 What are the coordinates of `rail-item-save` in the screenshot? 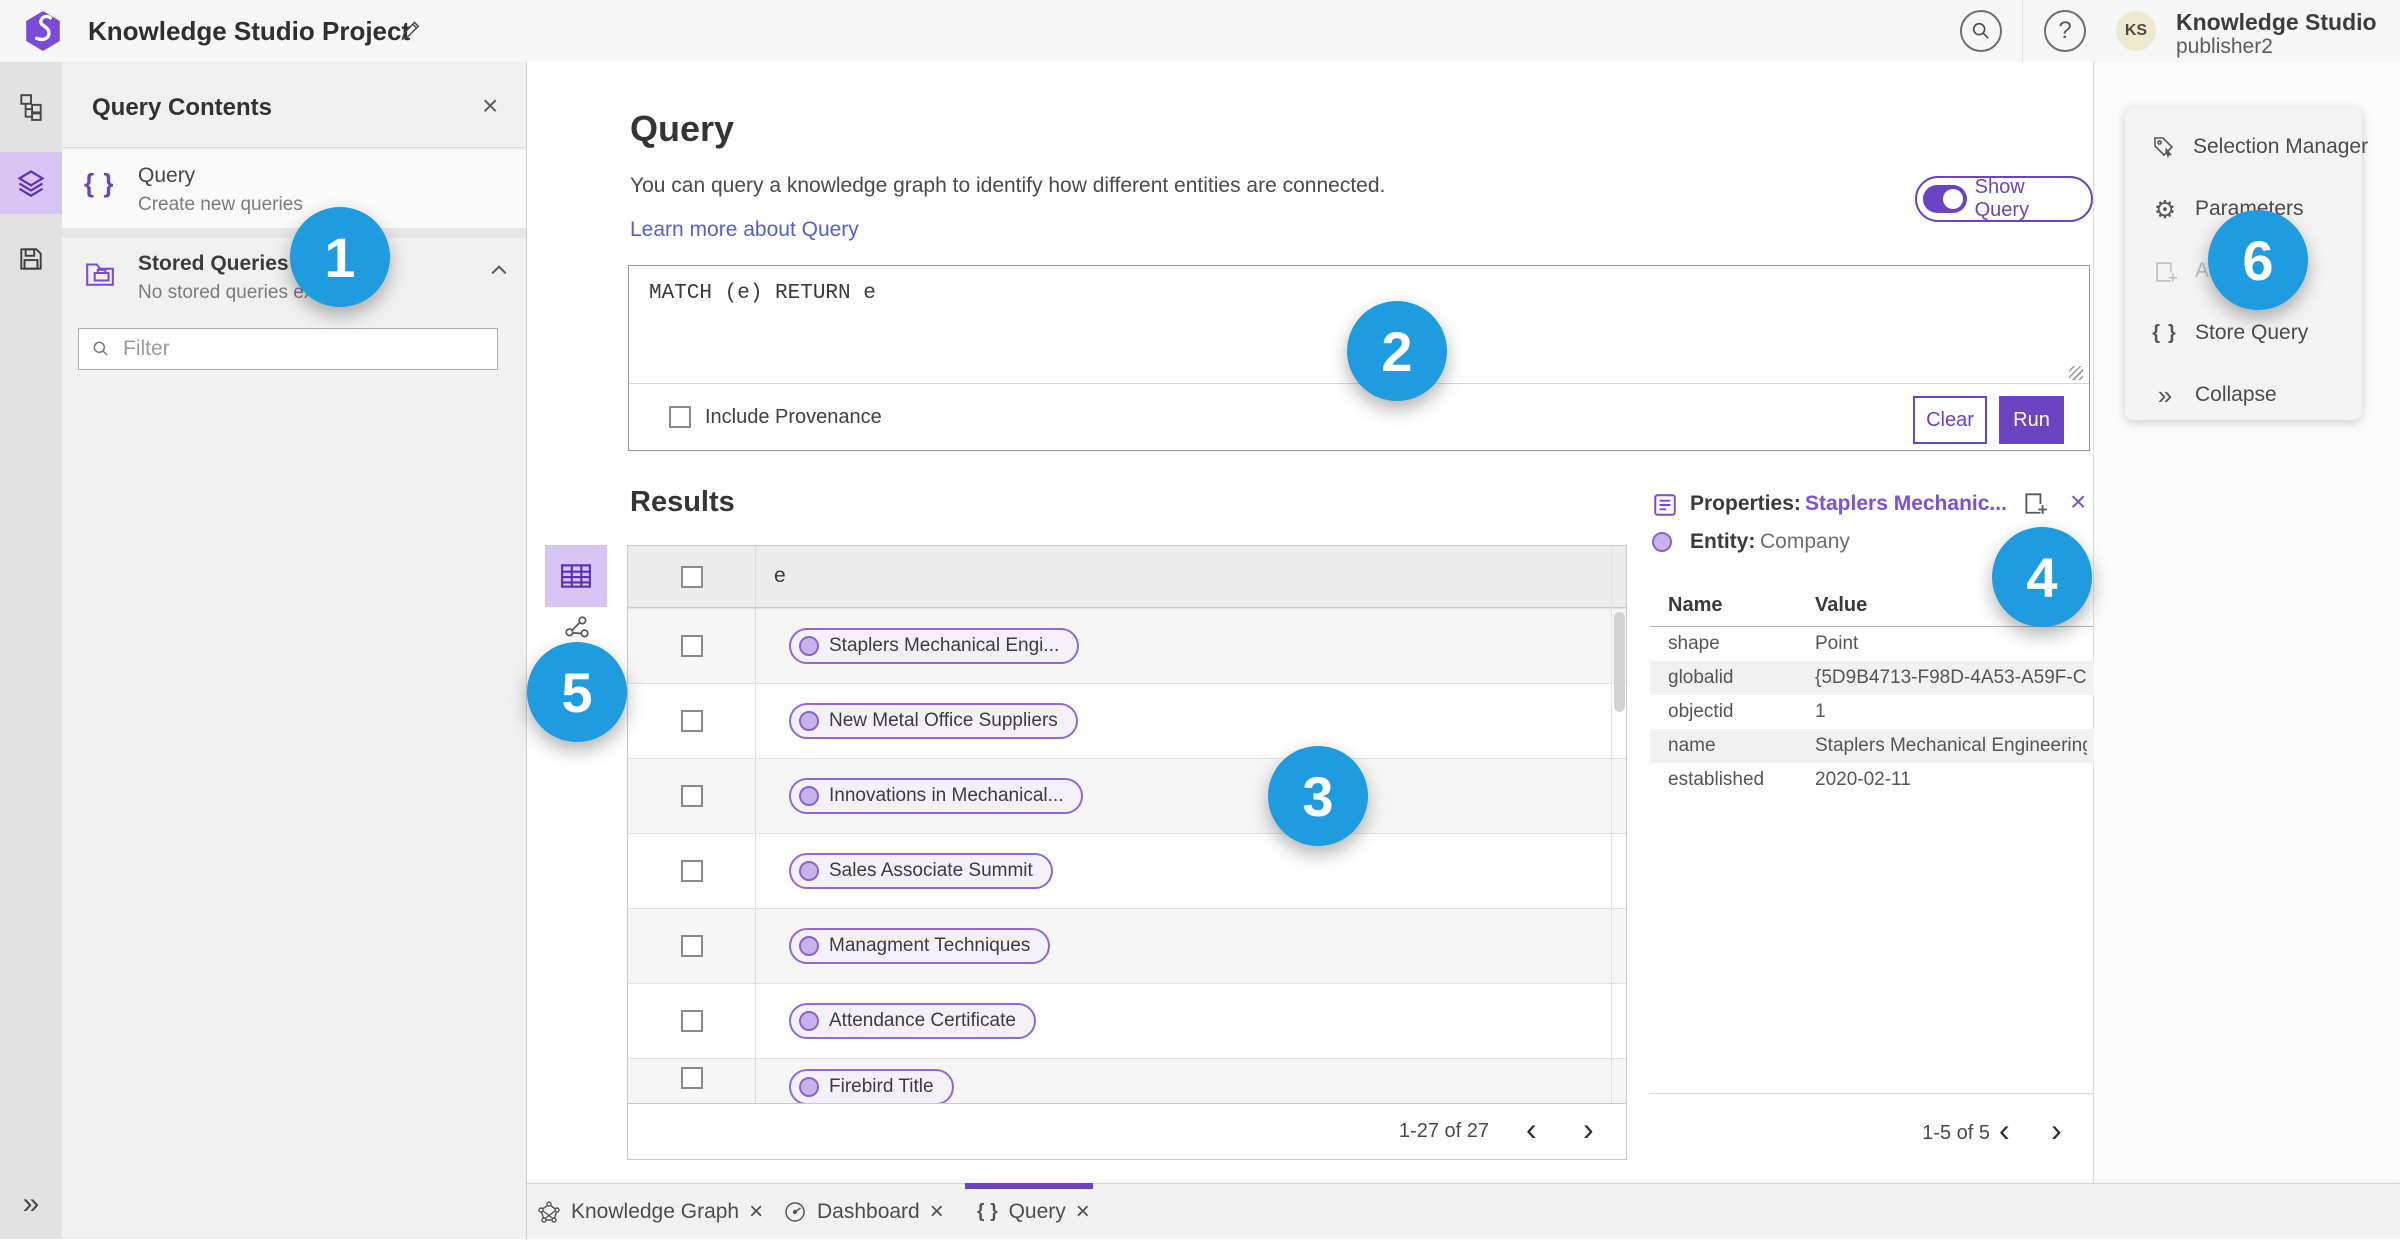 It's located at (31, 259).